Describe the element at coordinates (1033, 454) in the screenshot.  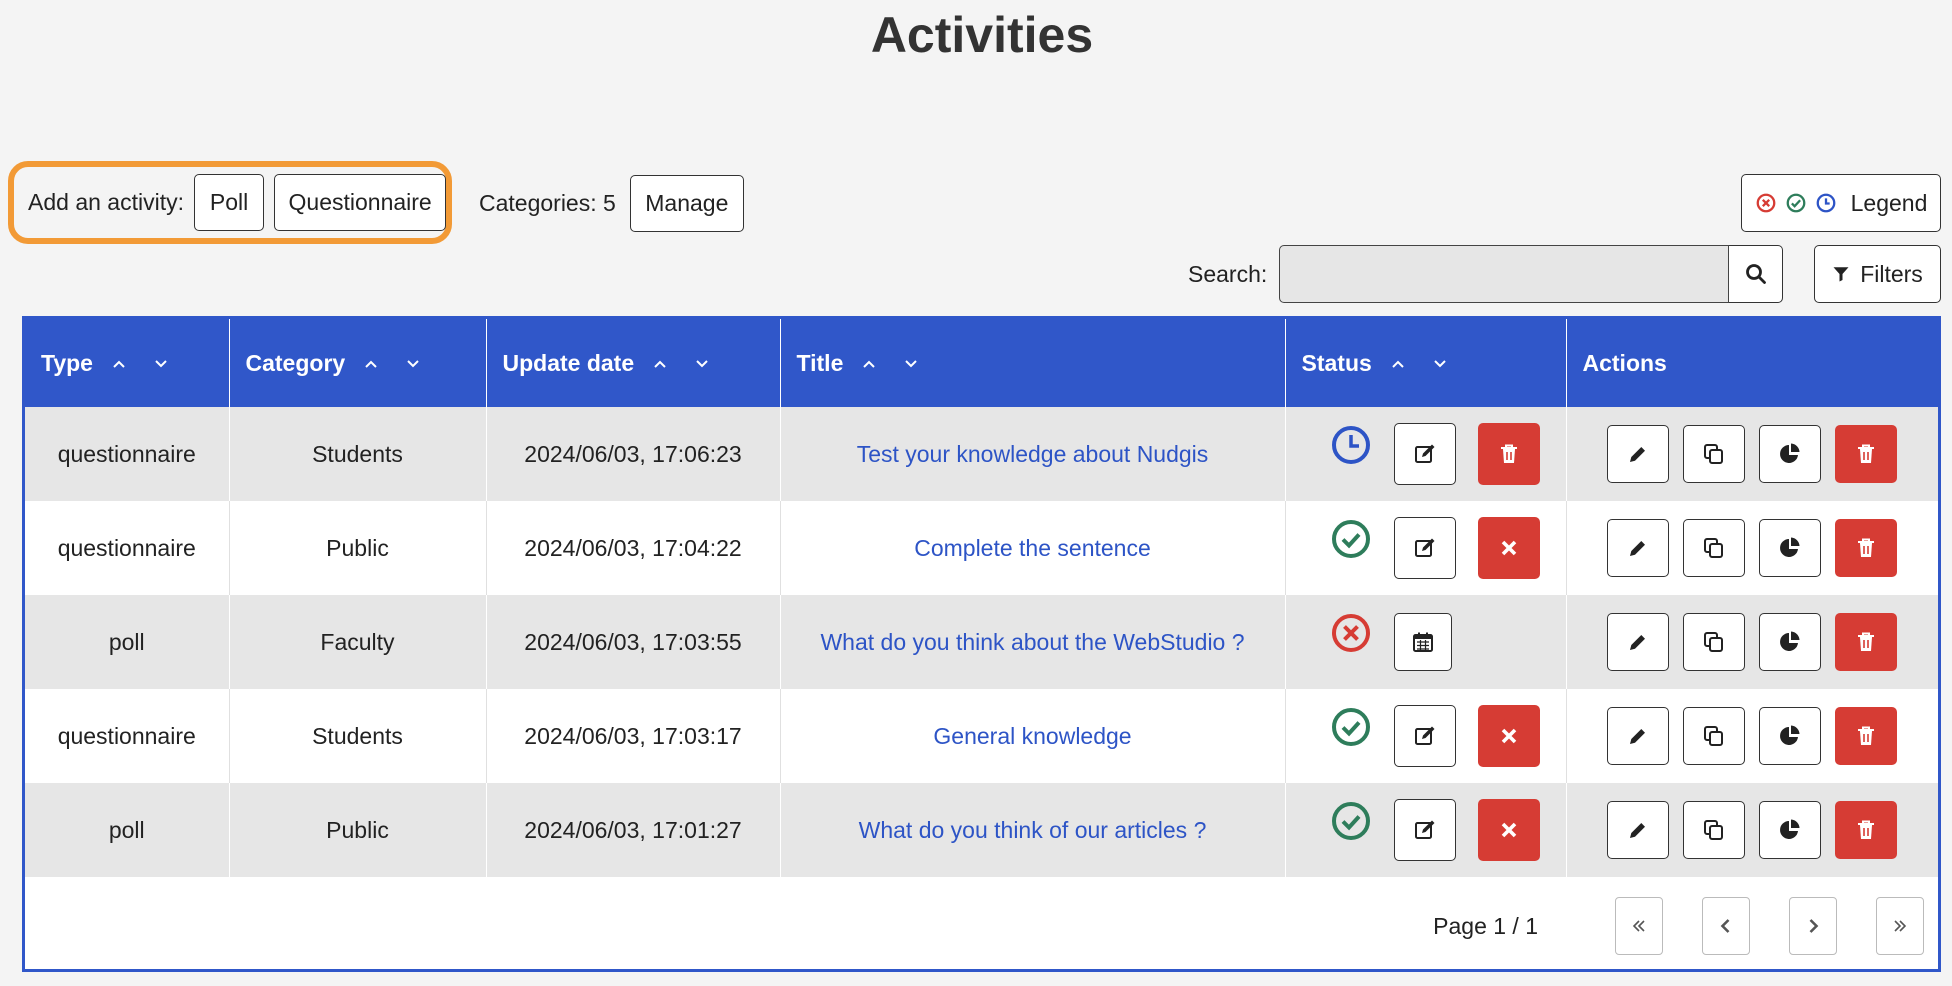
I see `activity-title-link: Test your knowledge about Nudgis` at that location.